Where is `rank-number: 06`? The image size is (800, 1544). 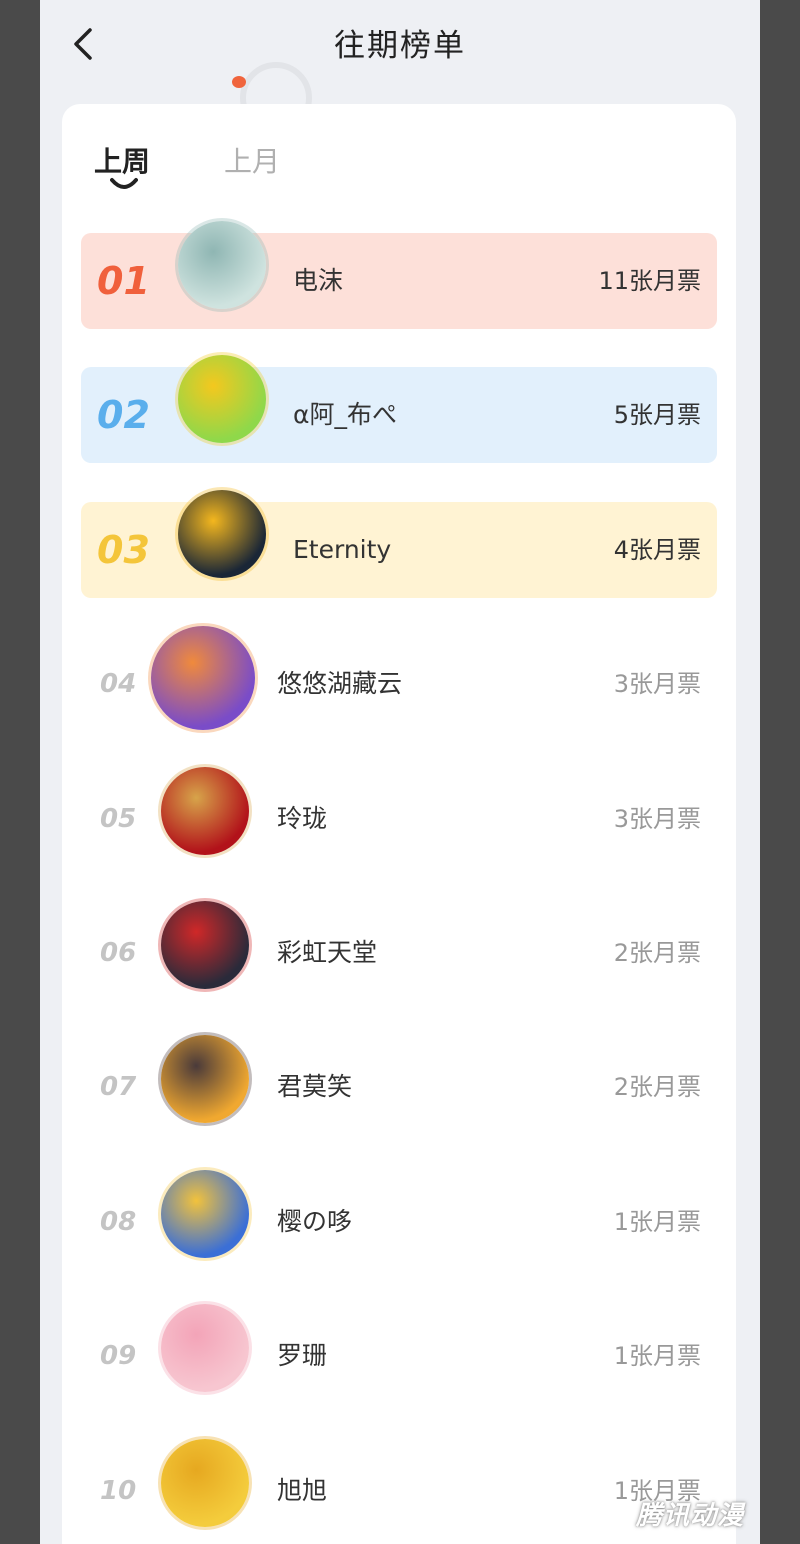
rank-number: 06 is located at coordinates (118, 953).